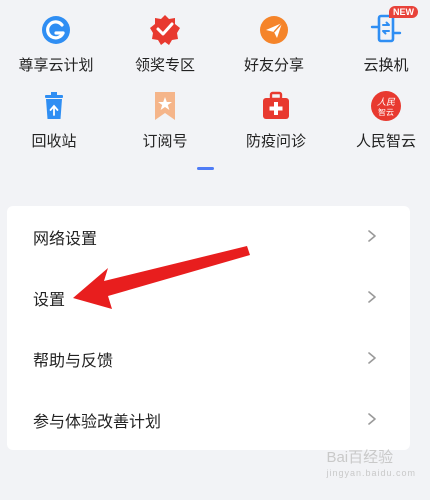 The height and width of the screenshot is (500, 430). Describe the element at coordinates (165, 106) in the screenshot. I see `bookmark-star-icon` at that location.